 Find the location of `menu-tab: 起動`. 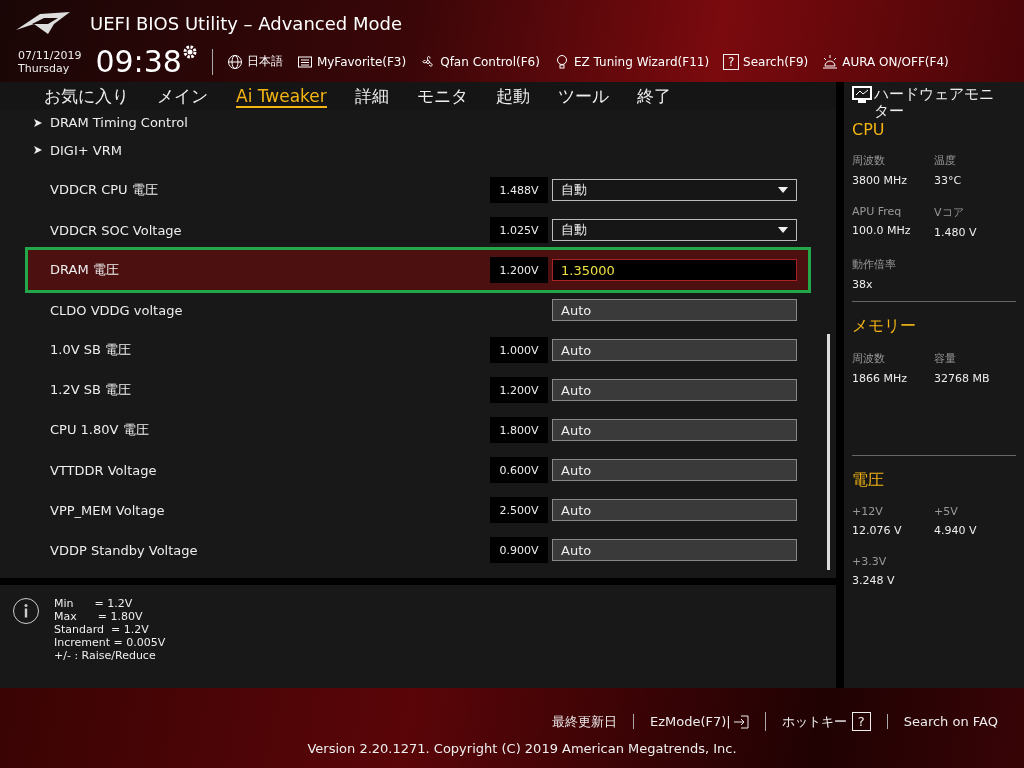

menu-tab: 起動 is located at coordinates (512, 96).